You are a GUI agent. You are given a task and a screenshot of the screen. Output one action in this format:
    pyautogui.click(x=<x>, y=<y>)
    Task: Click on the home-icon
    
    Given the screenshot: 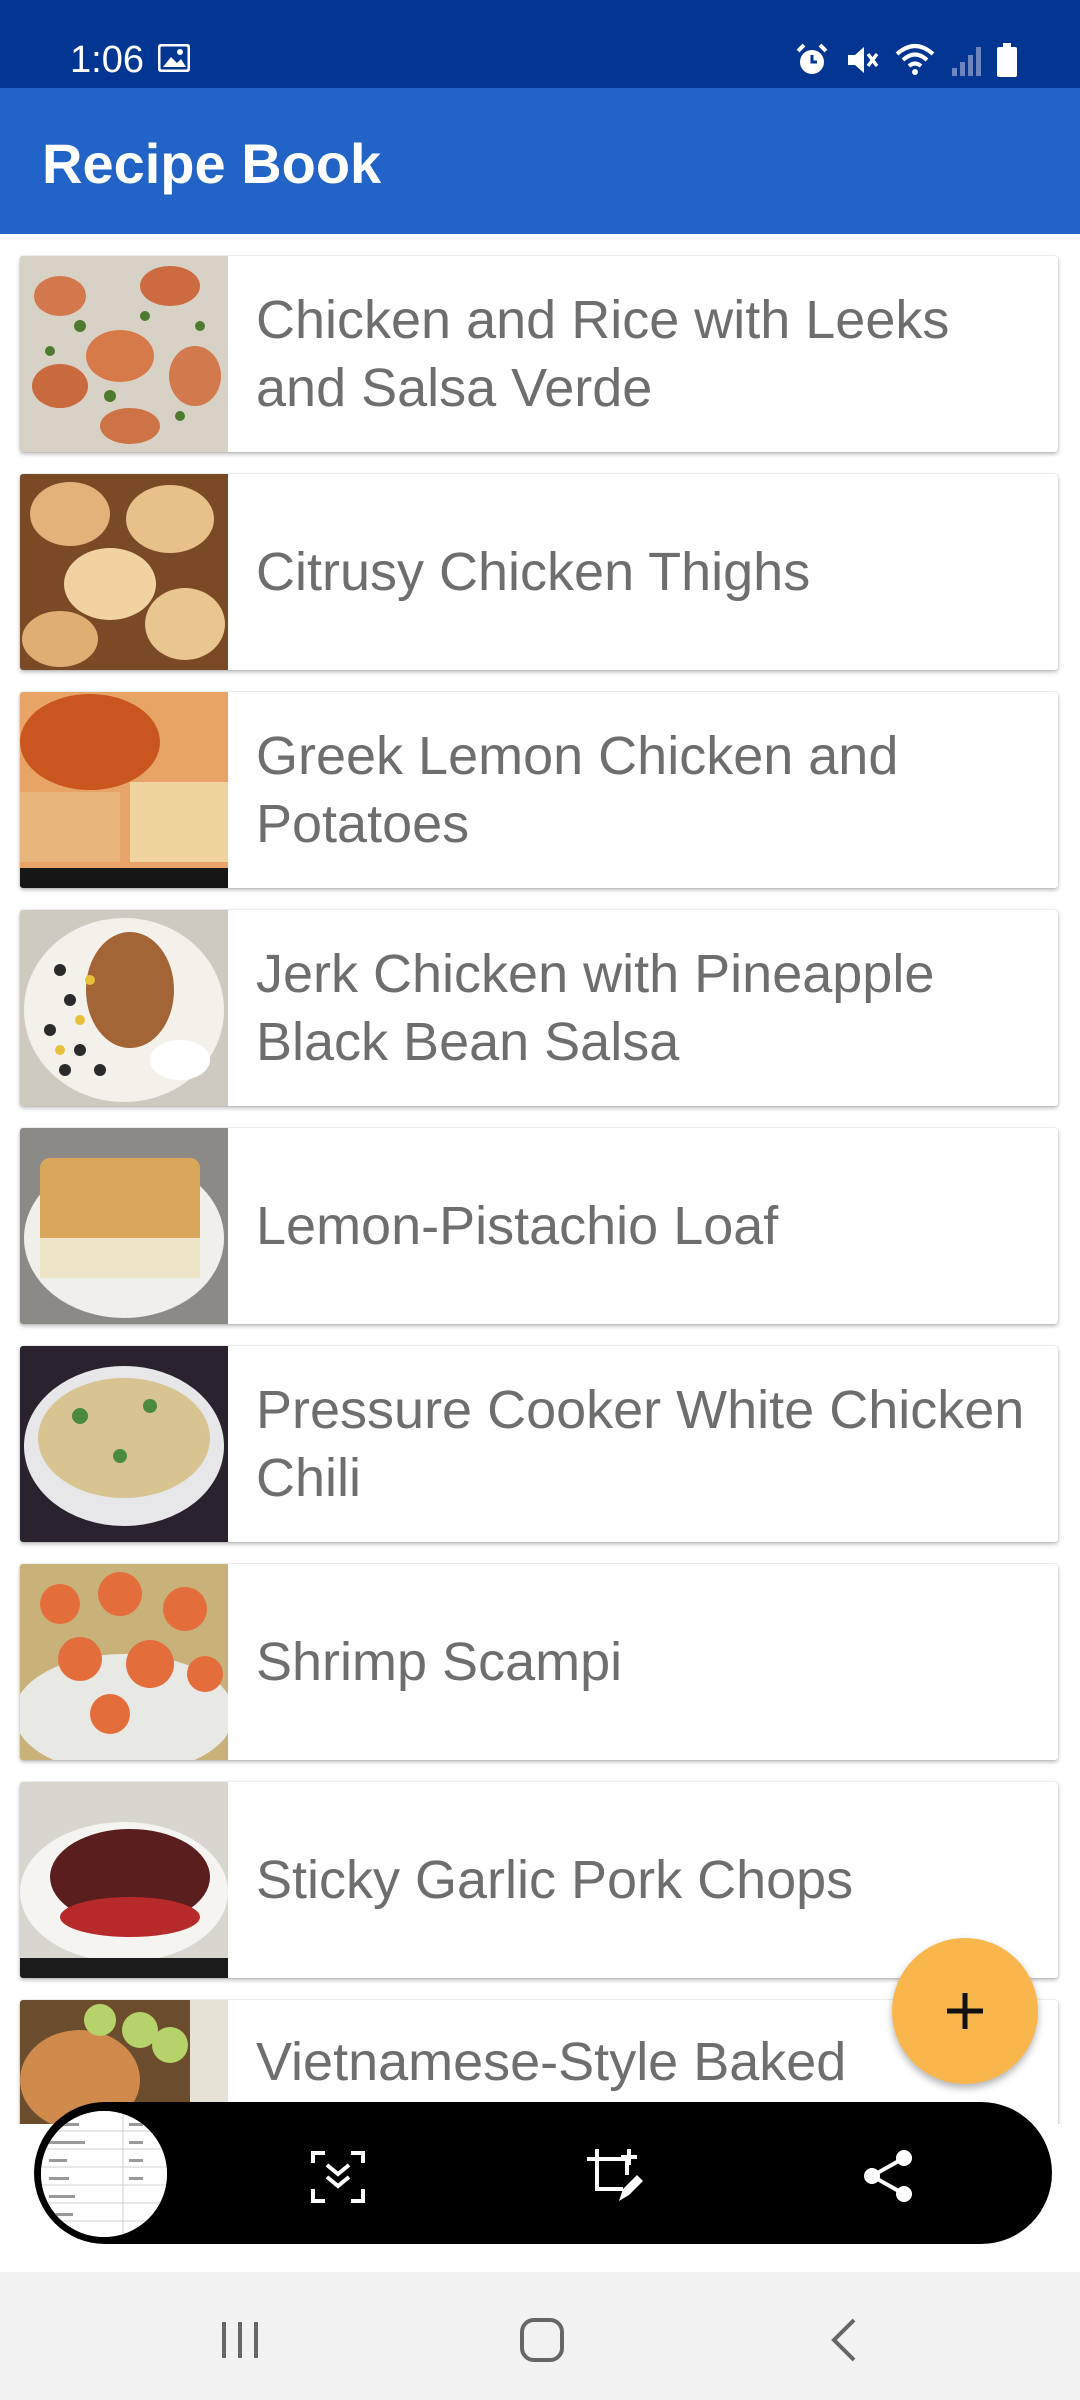 What is the action you would take?
    pyautogui.click(x=542, y=2340)
    